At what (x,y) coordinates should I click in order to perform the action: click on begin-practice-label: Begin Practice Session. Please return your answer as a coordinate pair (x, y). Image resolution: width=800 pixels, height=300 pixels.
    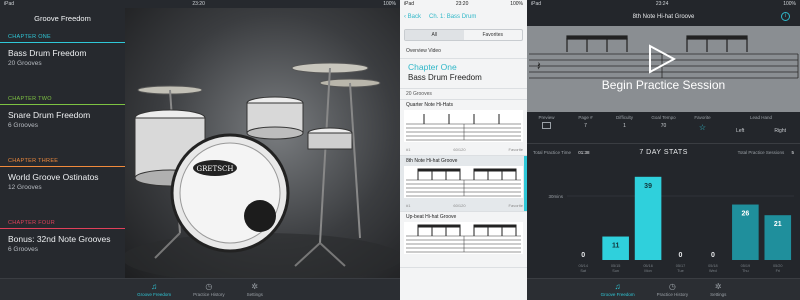
    Looking at the image, I should click on (663, 85).